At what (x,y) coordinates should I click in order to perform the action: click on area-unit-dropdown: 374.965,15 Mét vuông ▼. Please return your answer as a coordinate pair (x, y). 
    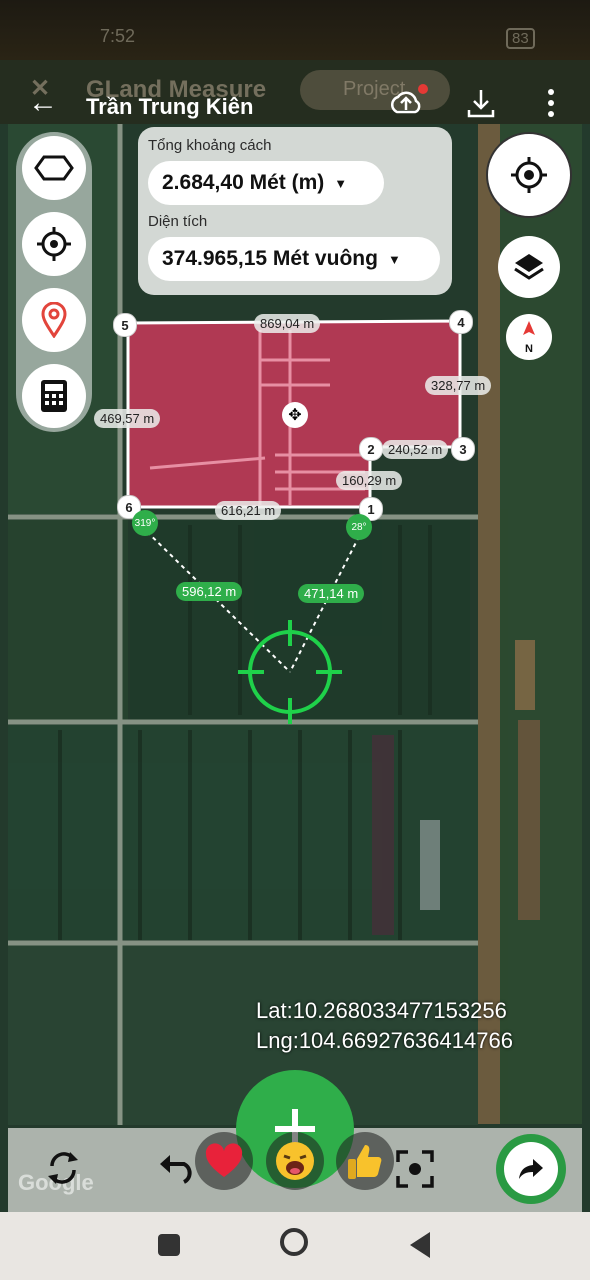
    Looking at the image, I should click on (294, 259).